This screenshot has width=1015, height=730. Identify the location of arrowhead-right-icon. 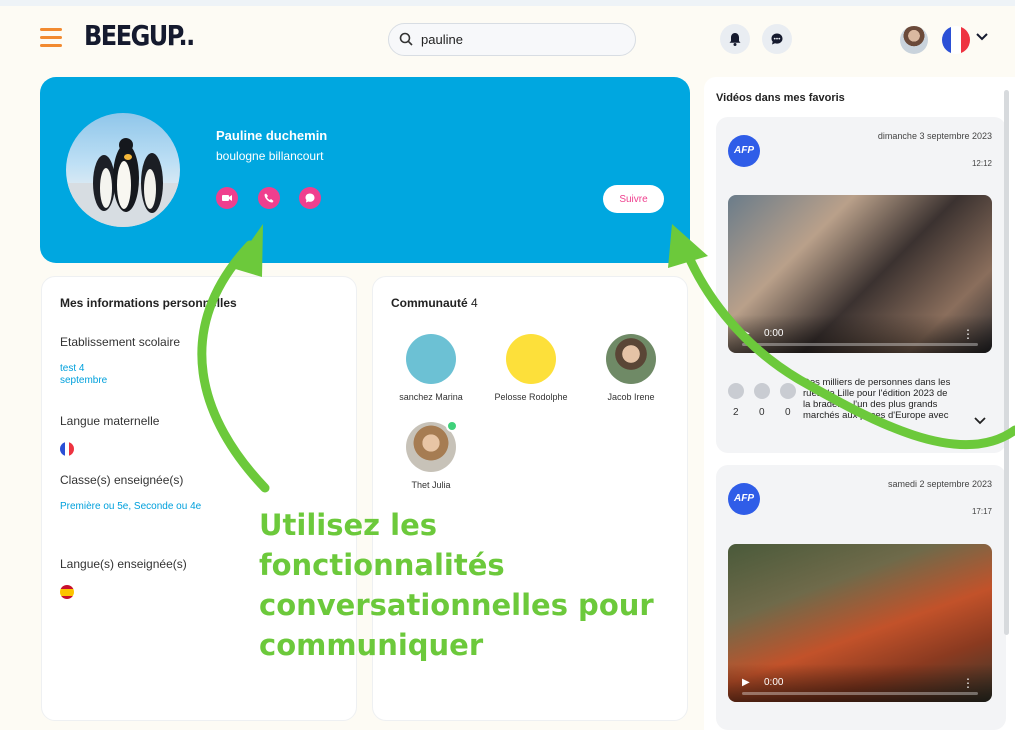
(688, 246).